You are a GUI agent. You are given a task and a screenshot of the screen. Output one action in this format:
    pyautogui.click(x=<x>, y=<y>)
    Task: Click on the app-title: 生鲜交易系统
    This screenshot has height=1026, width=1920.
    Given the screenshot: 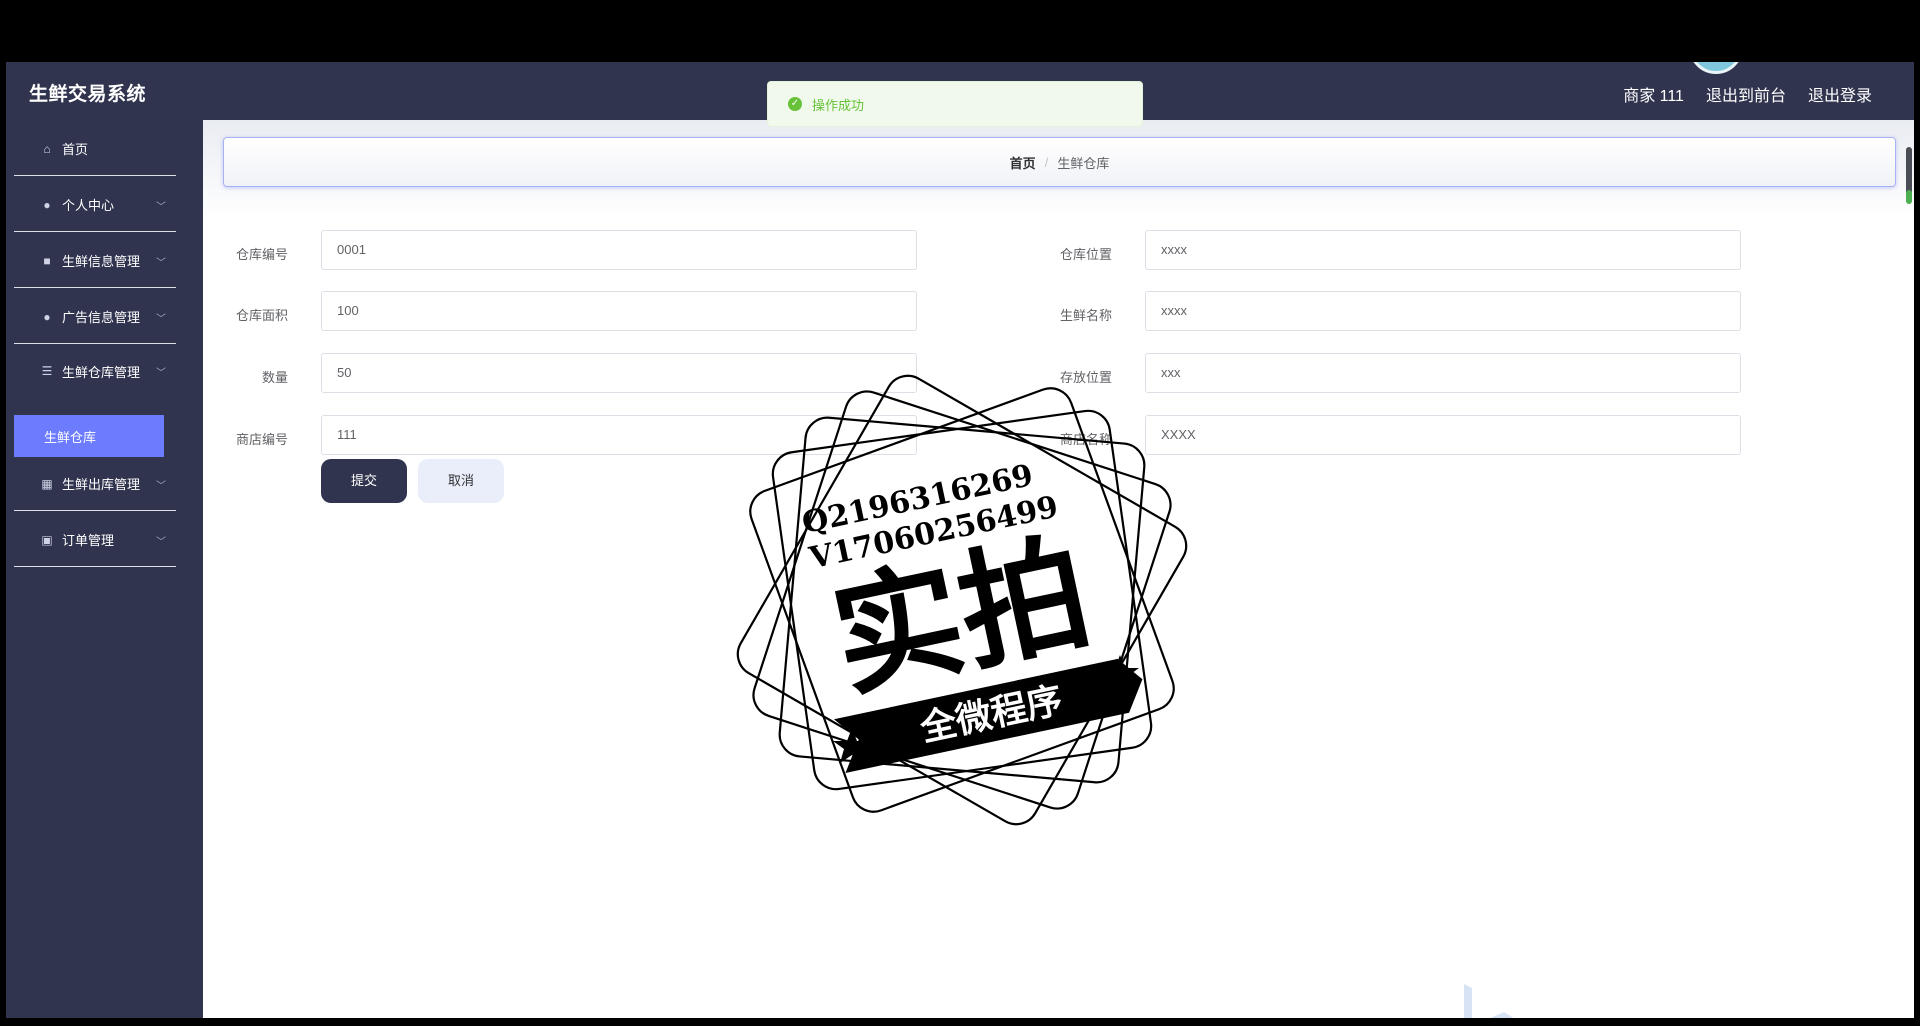 What is the action you would take?
    pyautogui.click(x=88, y=94)
    